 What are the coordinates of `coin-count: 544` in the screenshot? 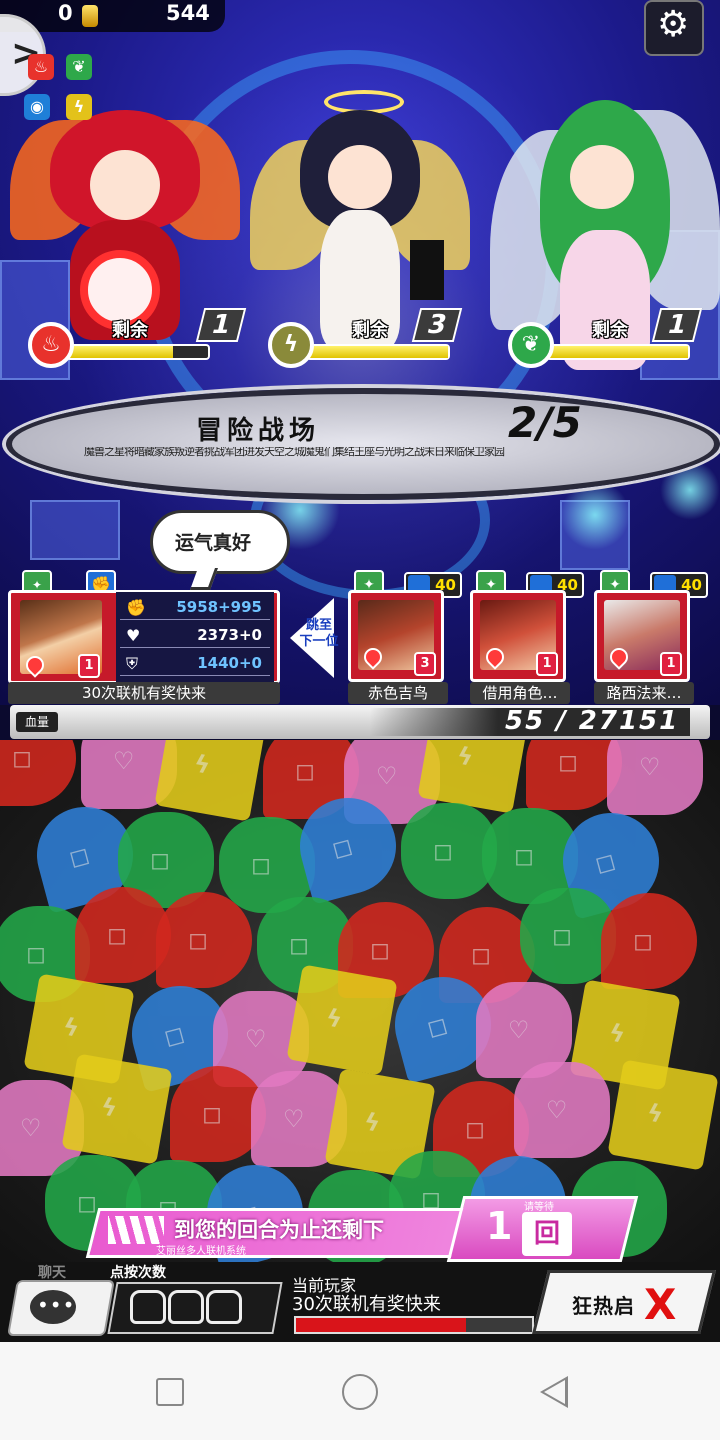 It's located at (188, 13).